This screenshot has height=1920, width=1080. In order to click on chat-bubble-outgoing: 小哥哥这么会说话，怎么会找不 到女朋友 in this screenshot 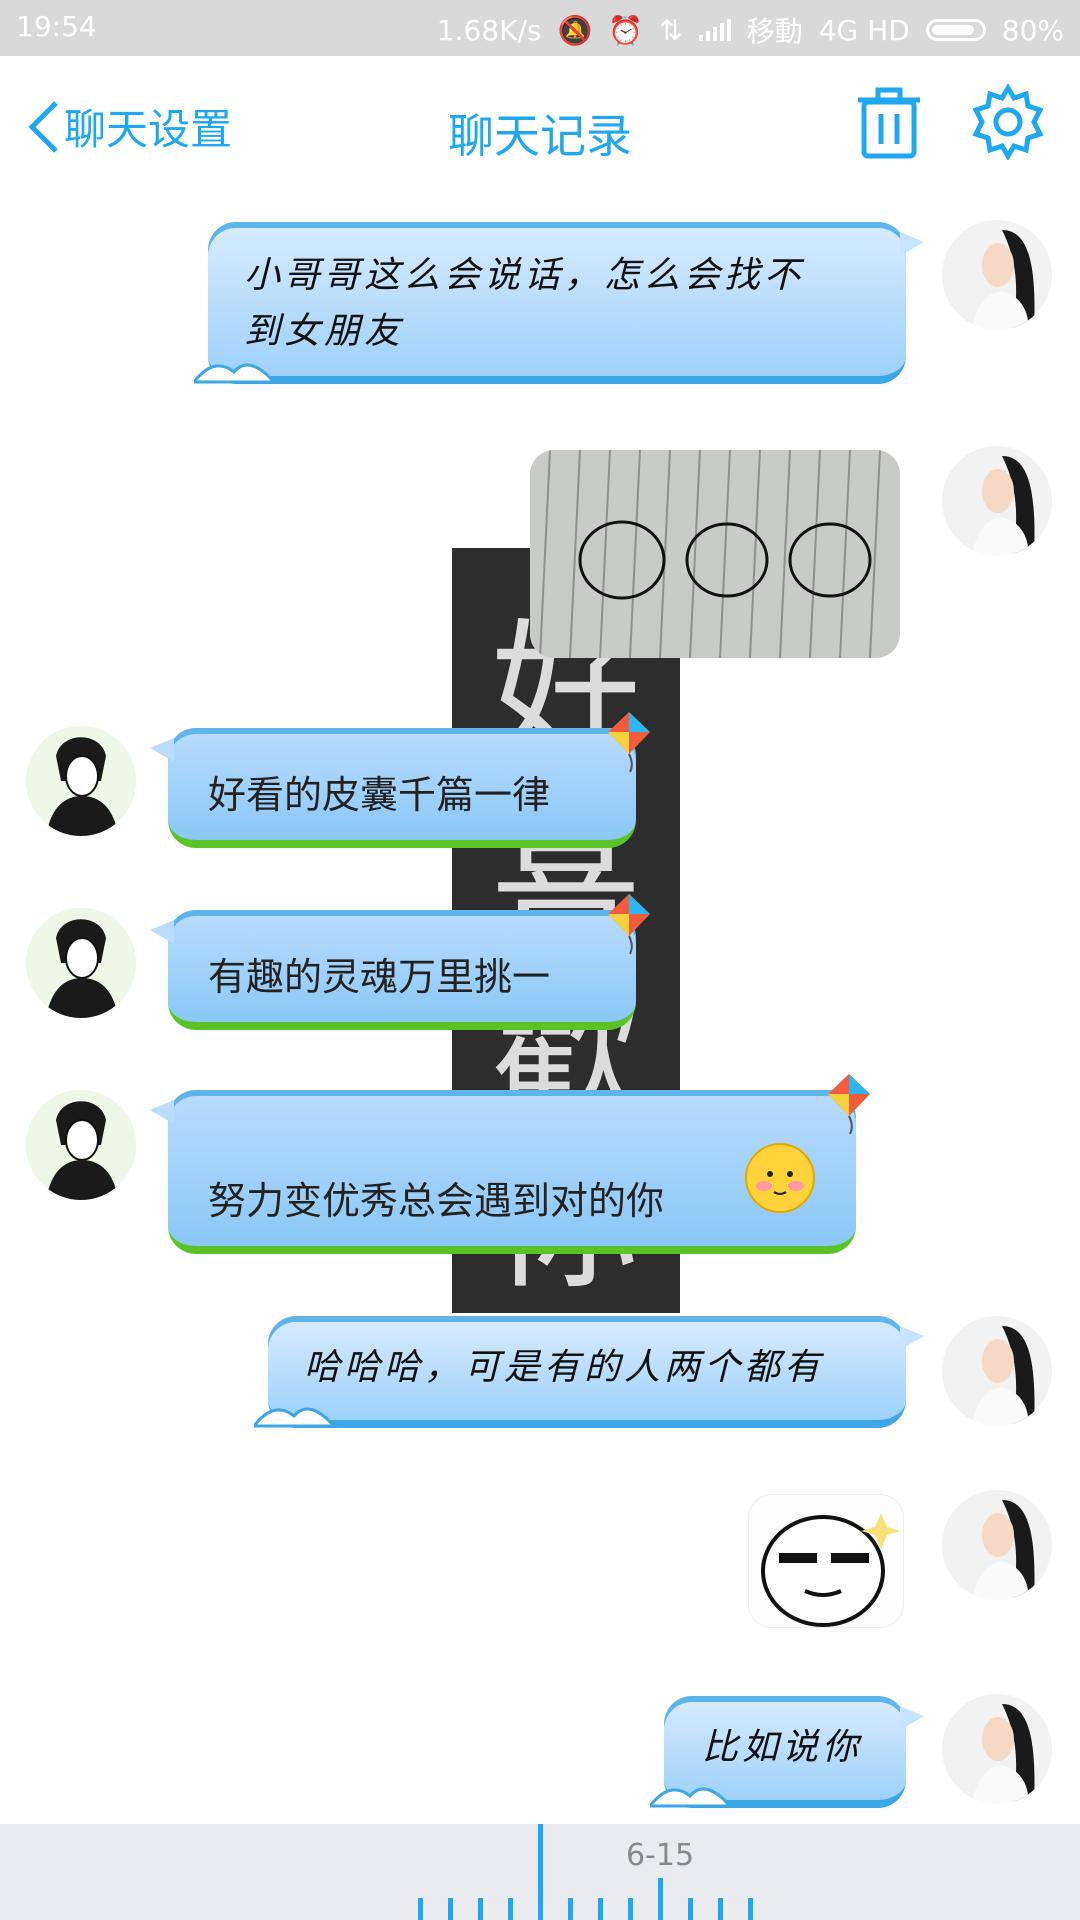, I will do `click(559, 303)`.